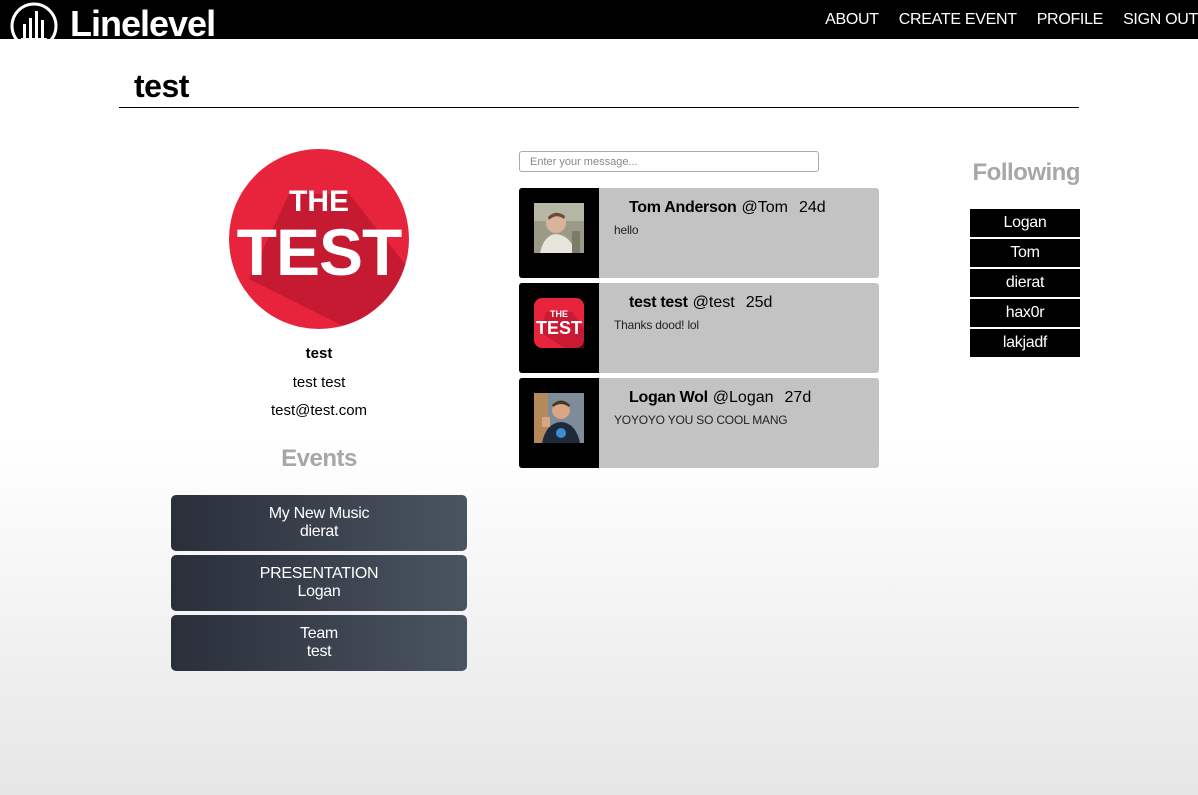  What do you see at coordinates (658, 302) in the screenshot?
I see `post-author: test test` at bounding box center [658, 302].